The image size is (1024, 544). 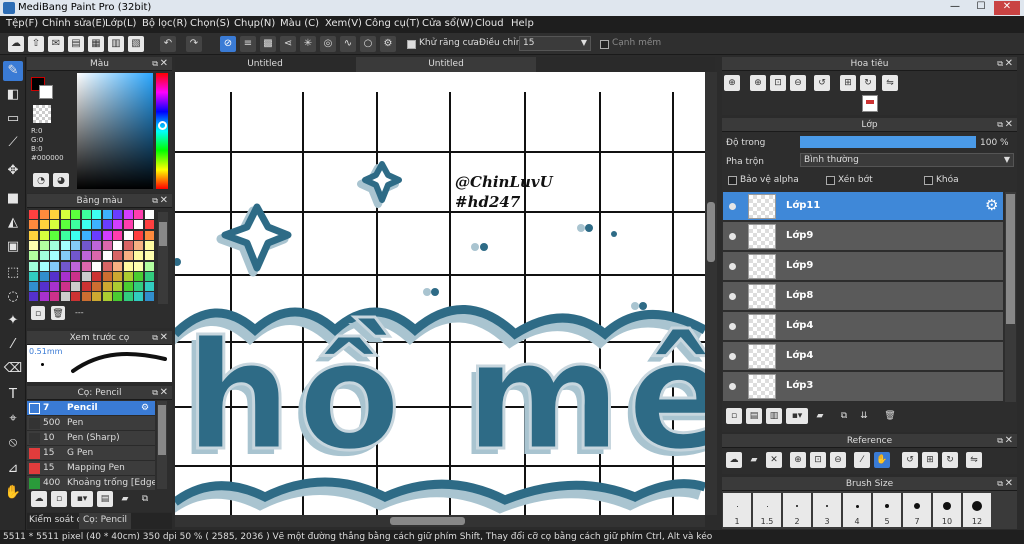 What do you see at coordinates (758, 83) in the screenshot?
I see `zoom-in-alt-icon: ⊕` at bounding box center [758, 83].